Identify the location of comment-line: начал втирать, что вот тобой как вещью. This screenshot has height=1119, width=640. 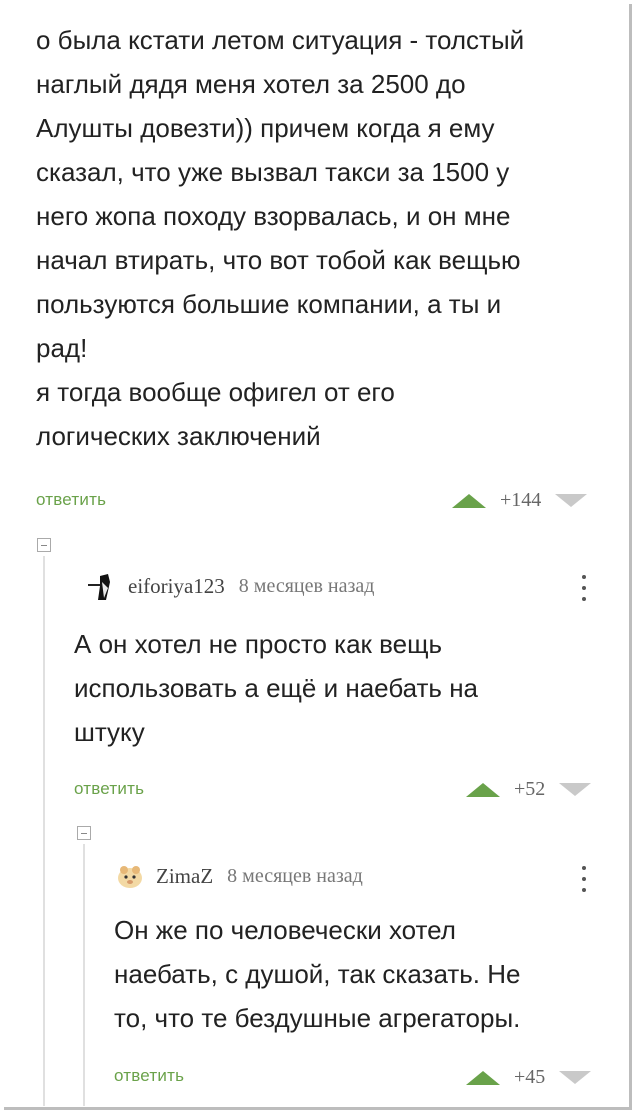
(278, 260).